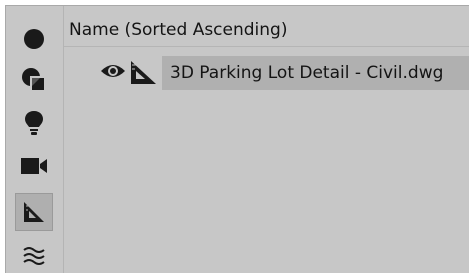 Image resolution: width=469 pixels, height=276 pixels. I want to click on eye-icon, so click(113, 71).